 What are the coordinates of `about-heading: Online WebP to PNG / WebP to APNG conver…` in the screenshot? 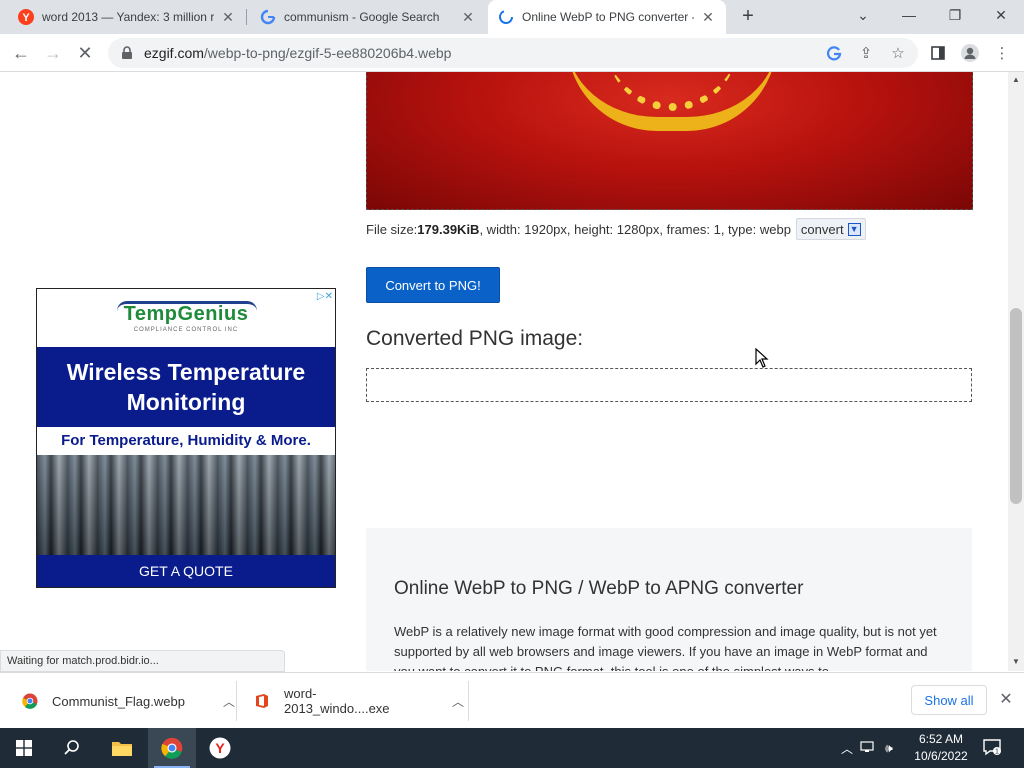 It's located at (599, 588).